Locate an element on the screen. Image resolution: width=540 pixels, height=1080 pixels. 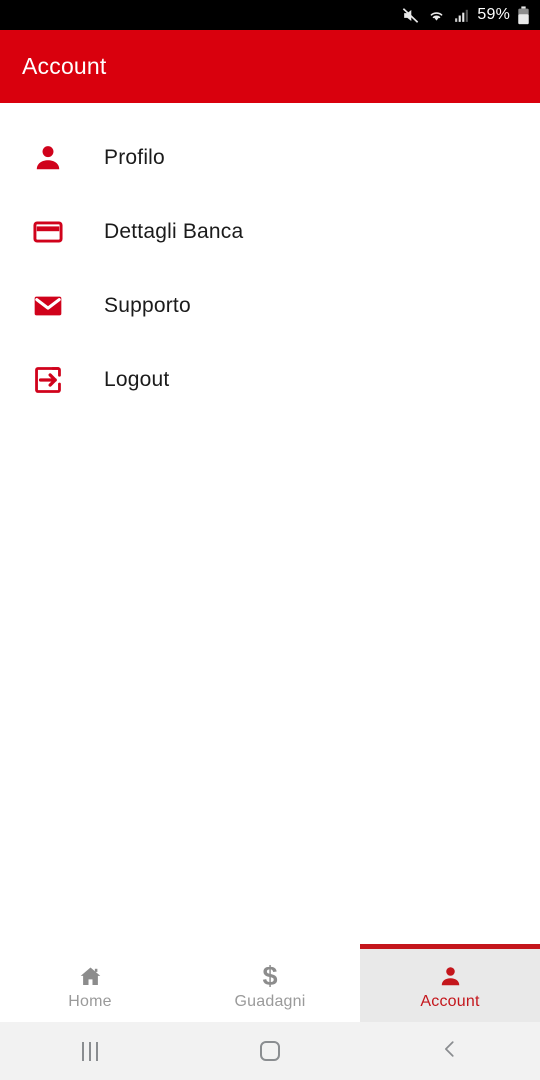
tab-guadagni: $ Guadagni is located at coordinates (270, 983).